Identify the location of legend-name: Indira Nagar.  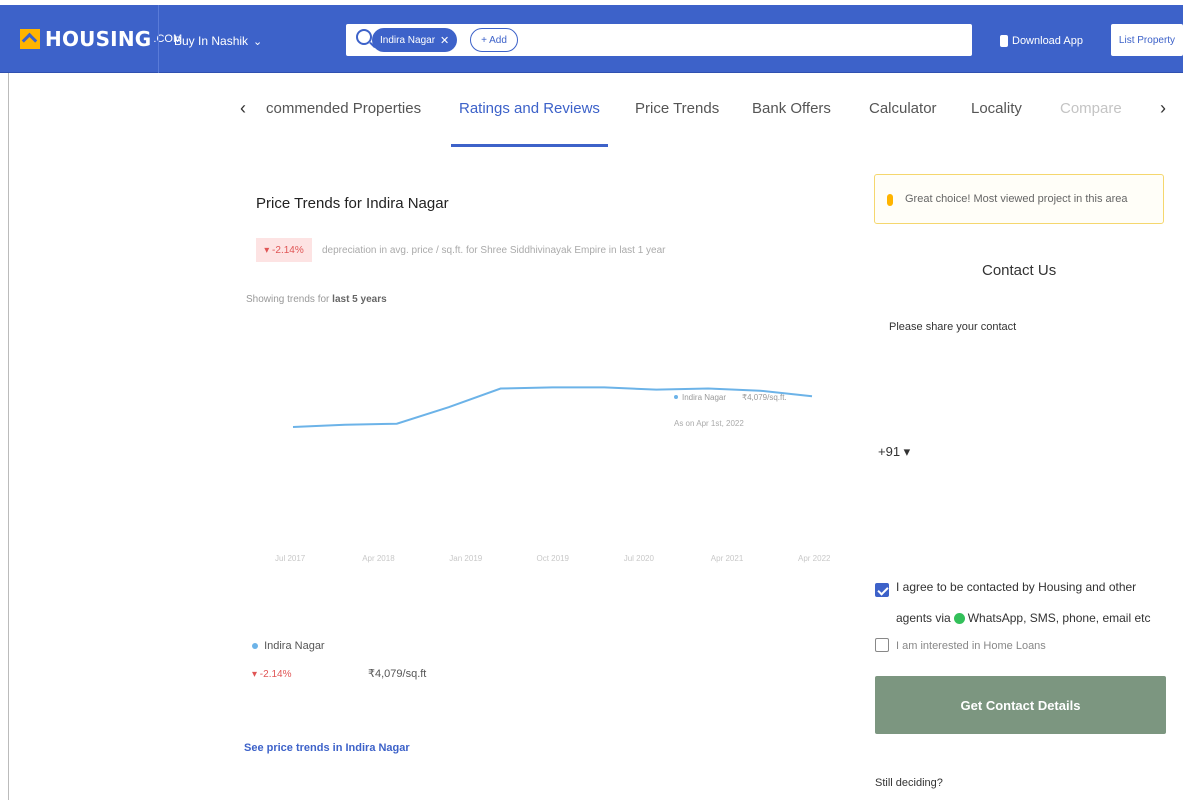
(294, 646).